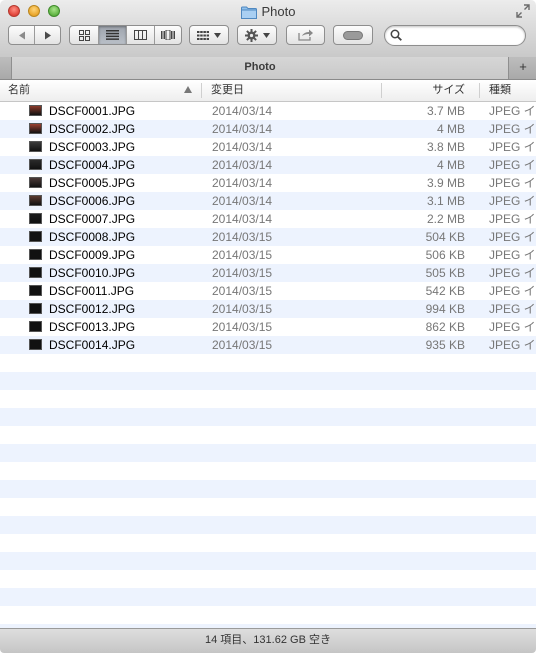  I want to click on file-row: DSCF0013.JPG 2014/03/15 862 KB JPEG イメージ, so click(268, 327).